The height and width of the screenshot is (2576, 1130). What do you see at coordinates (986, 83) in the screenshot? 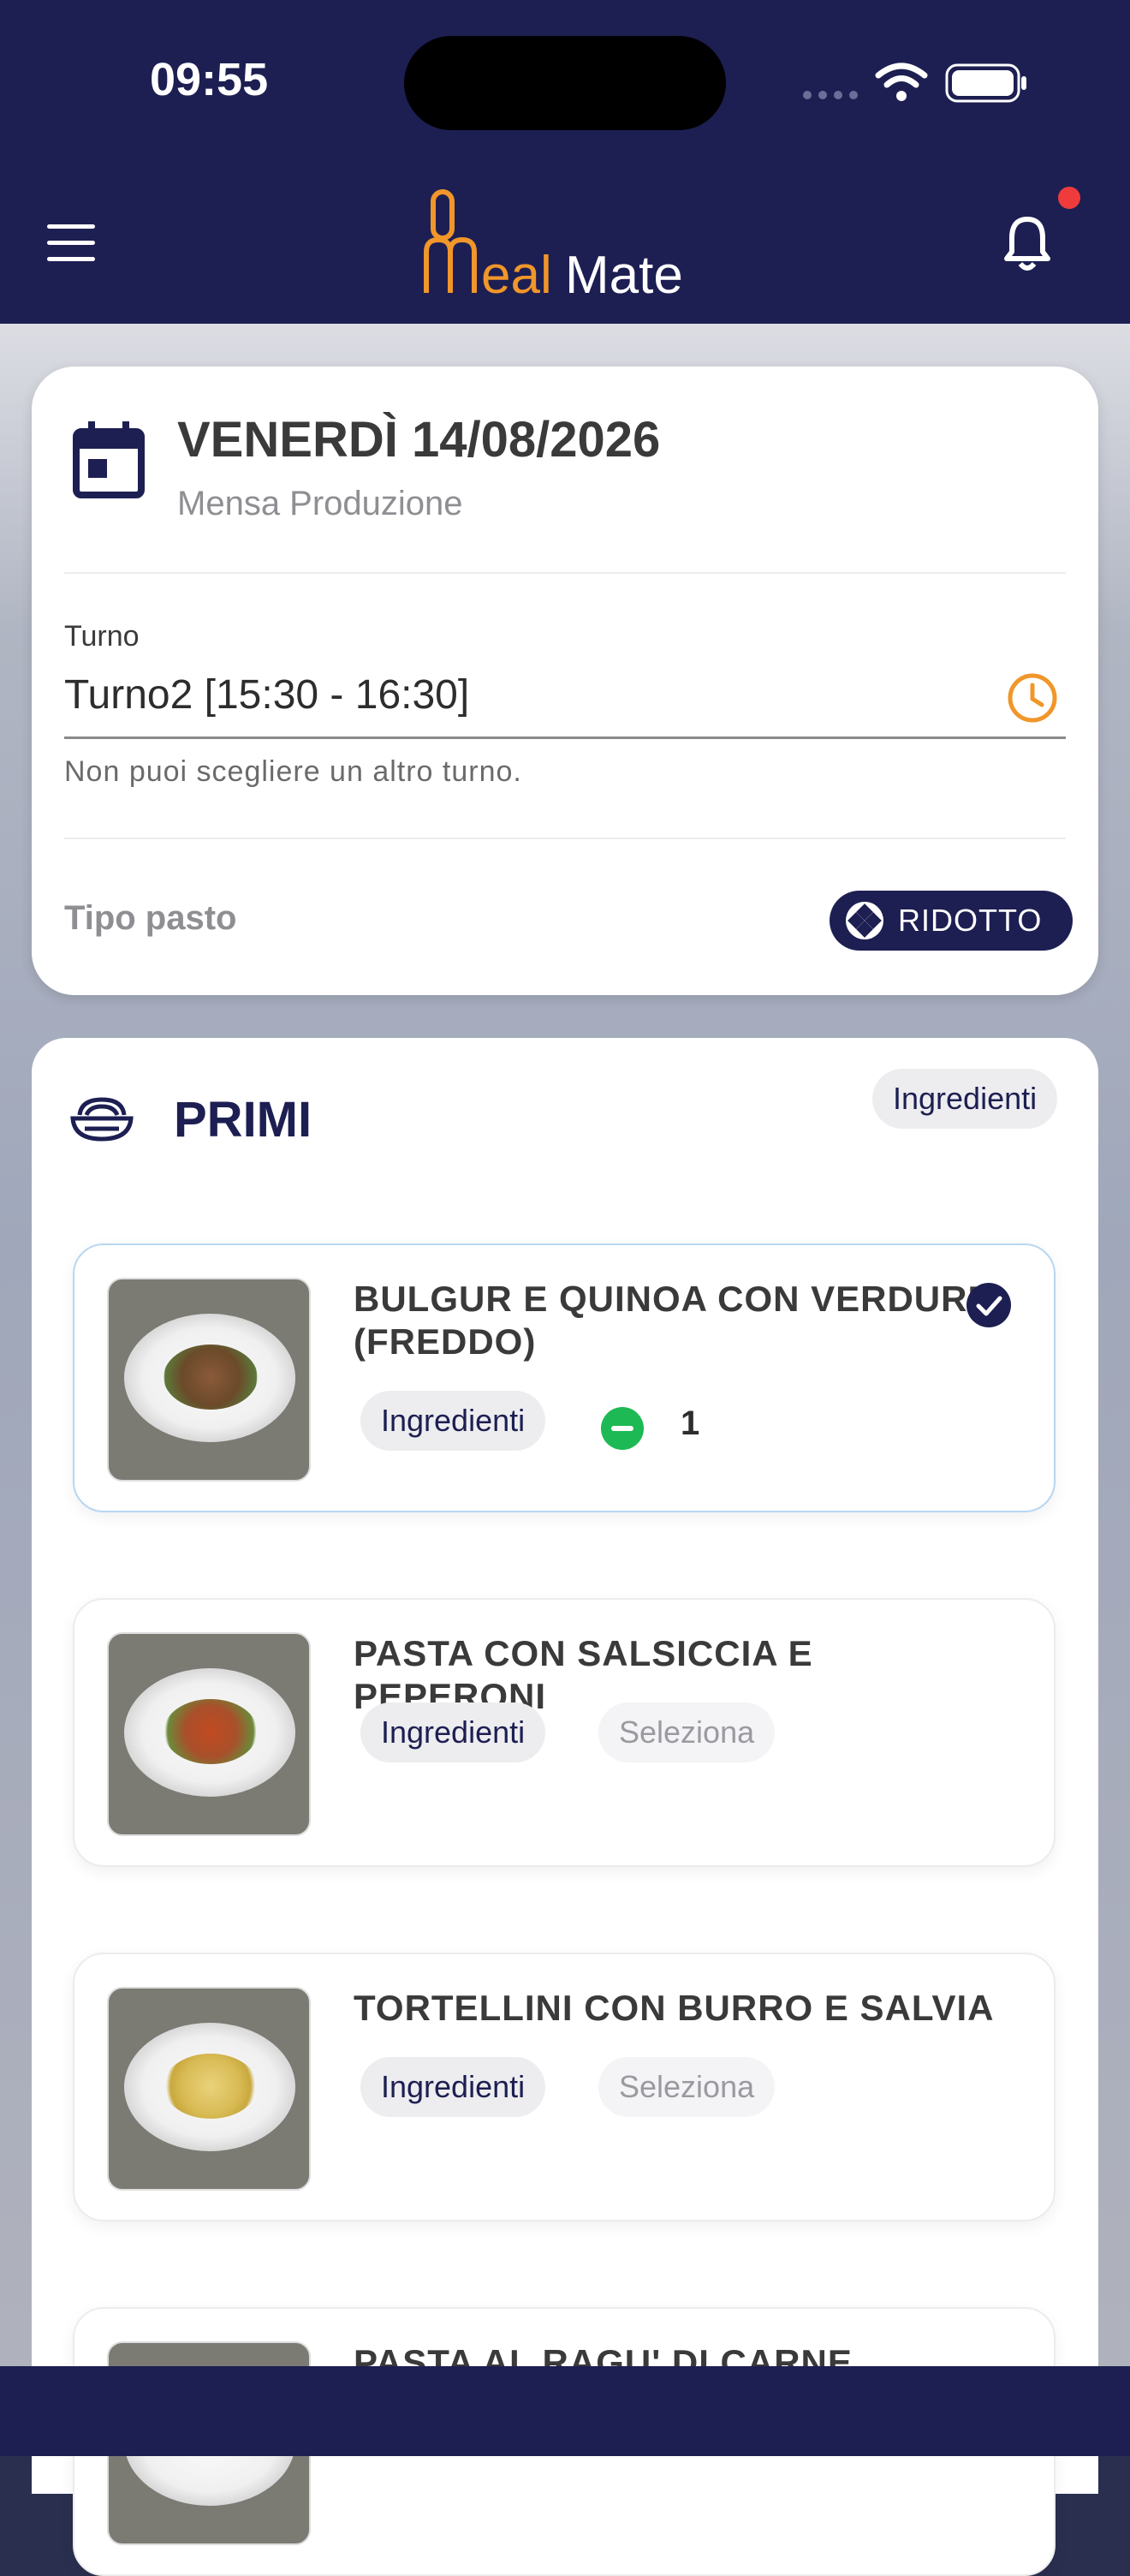
I see `battery-icon` at bounding box center [986, 83].